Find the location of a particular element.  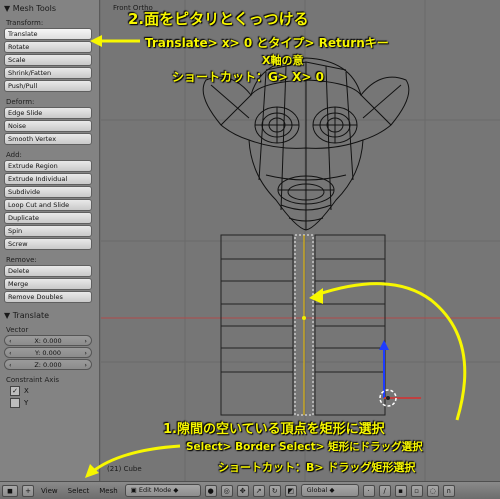

occlude-icon: ▫ is located at coordinates (416, 490).